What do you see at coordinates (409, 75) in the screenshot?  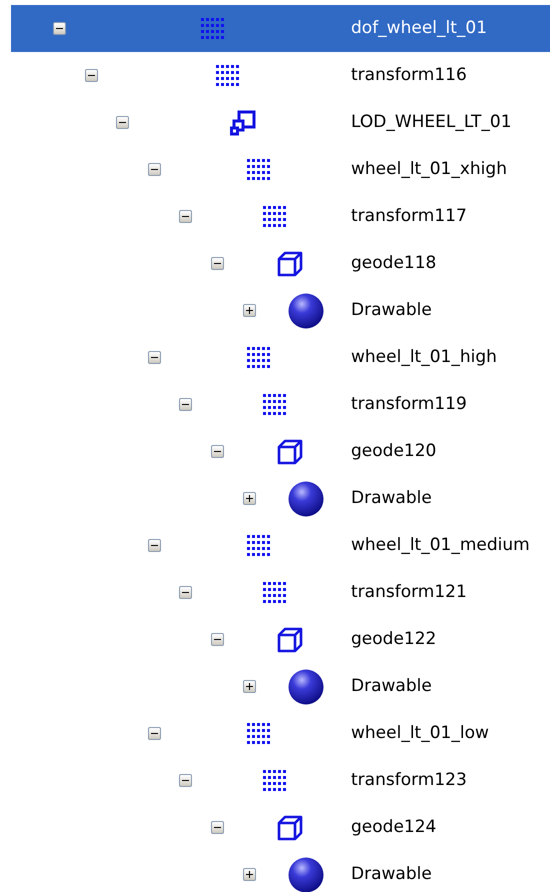 I see `node-label: transform116` at bounding box center [409, 75].